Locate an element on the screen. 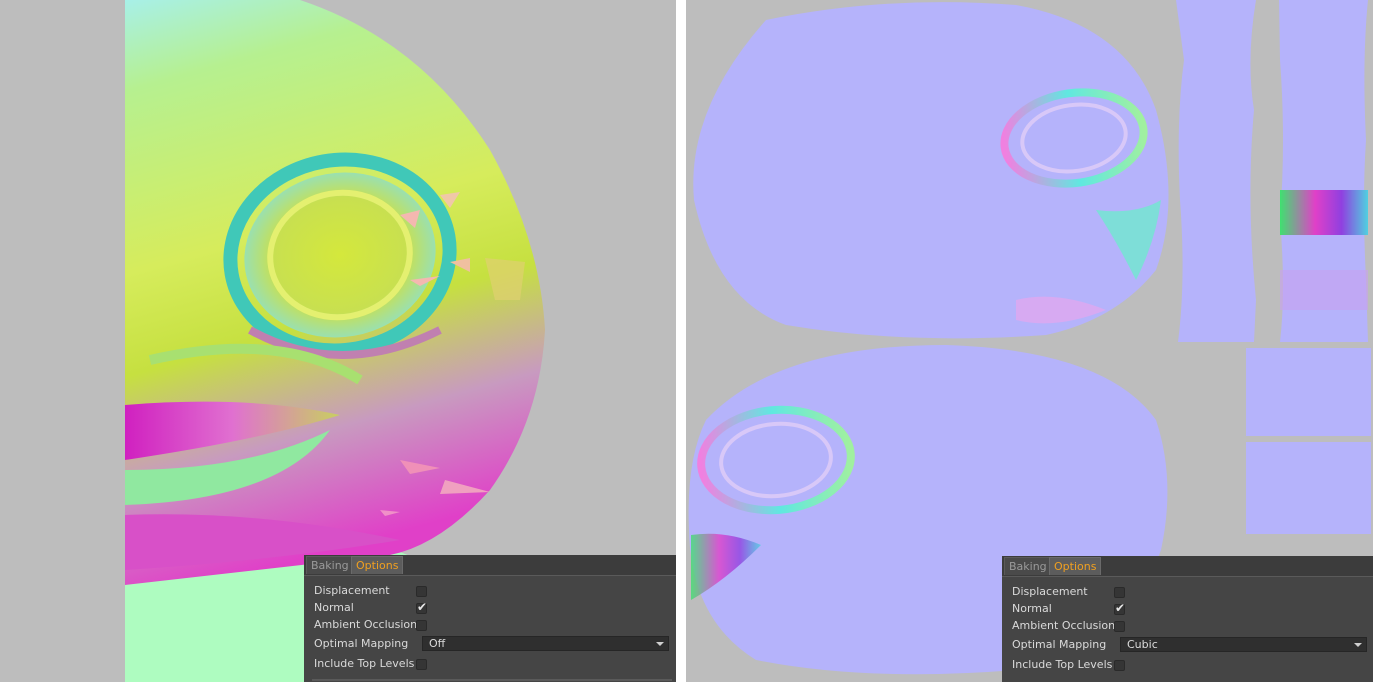 The image size is (1373, 682). optimal-mapping-row: Optimal Mapping Off is located at coordinates (491, 644).